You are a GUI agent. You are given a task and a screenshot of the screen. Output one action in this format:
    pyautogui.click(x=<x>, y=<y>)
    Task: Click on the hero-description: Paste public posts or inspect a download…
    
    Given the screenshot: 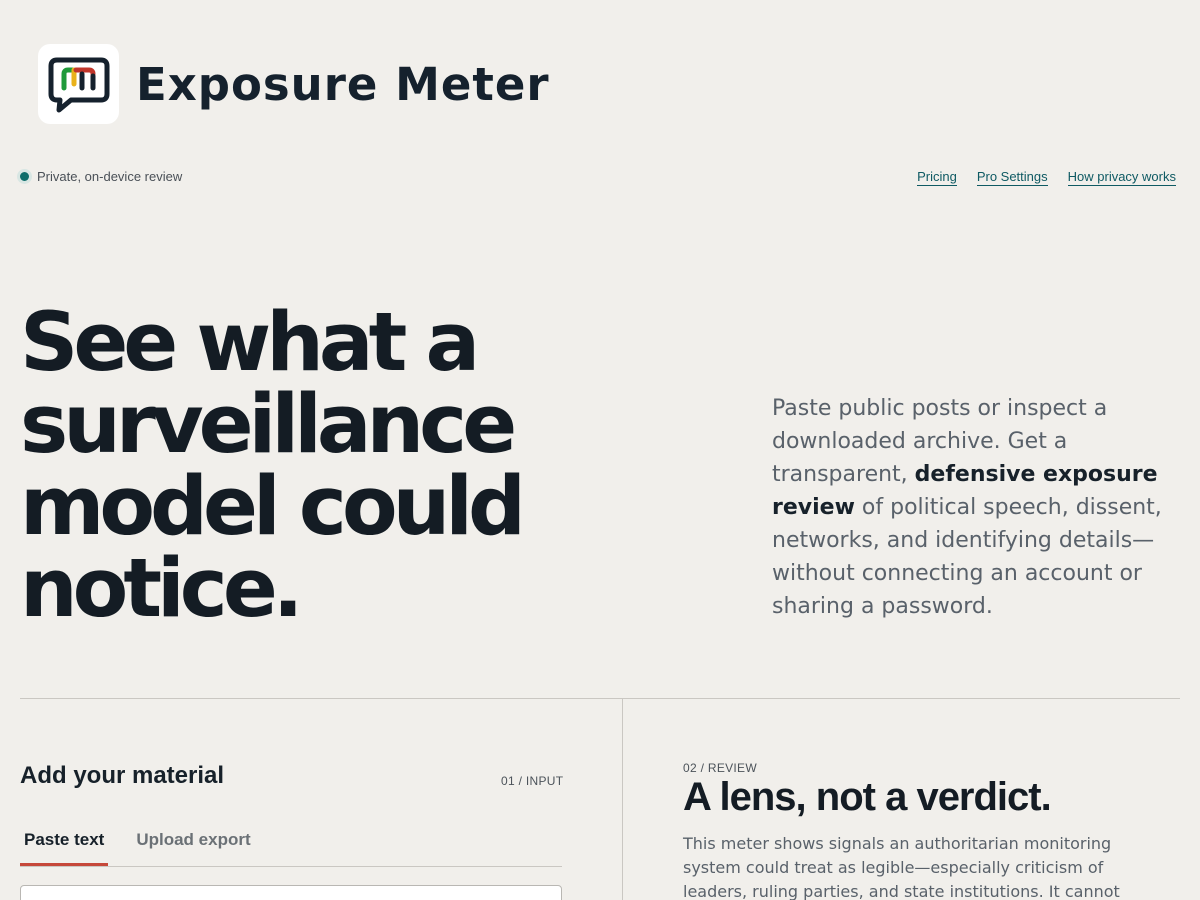 What is the action you would take?
    pyautogui.click(x=972, y=507)
    